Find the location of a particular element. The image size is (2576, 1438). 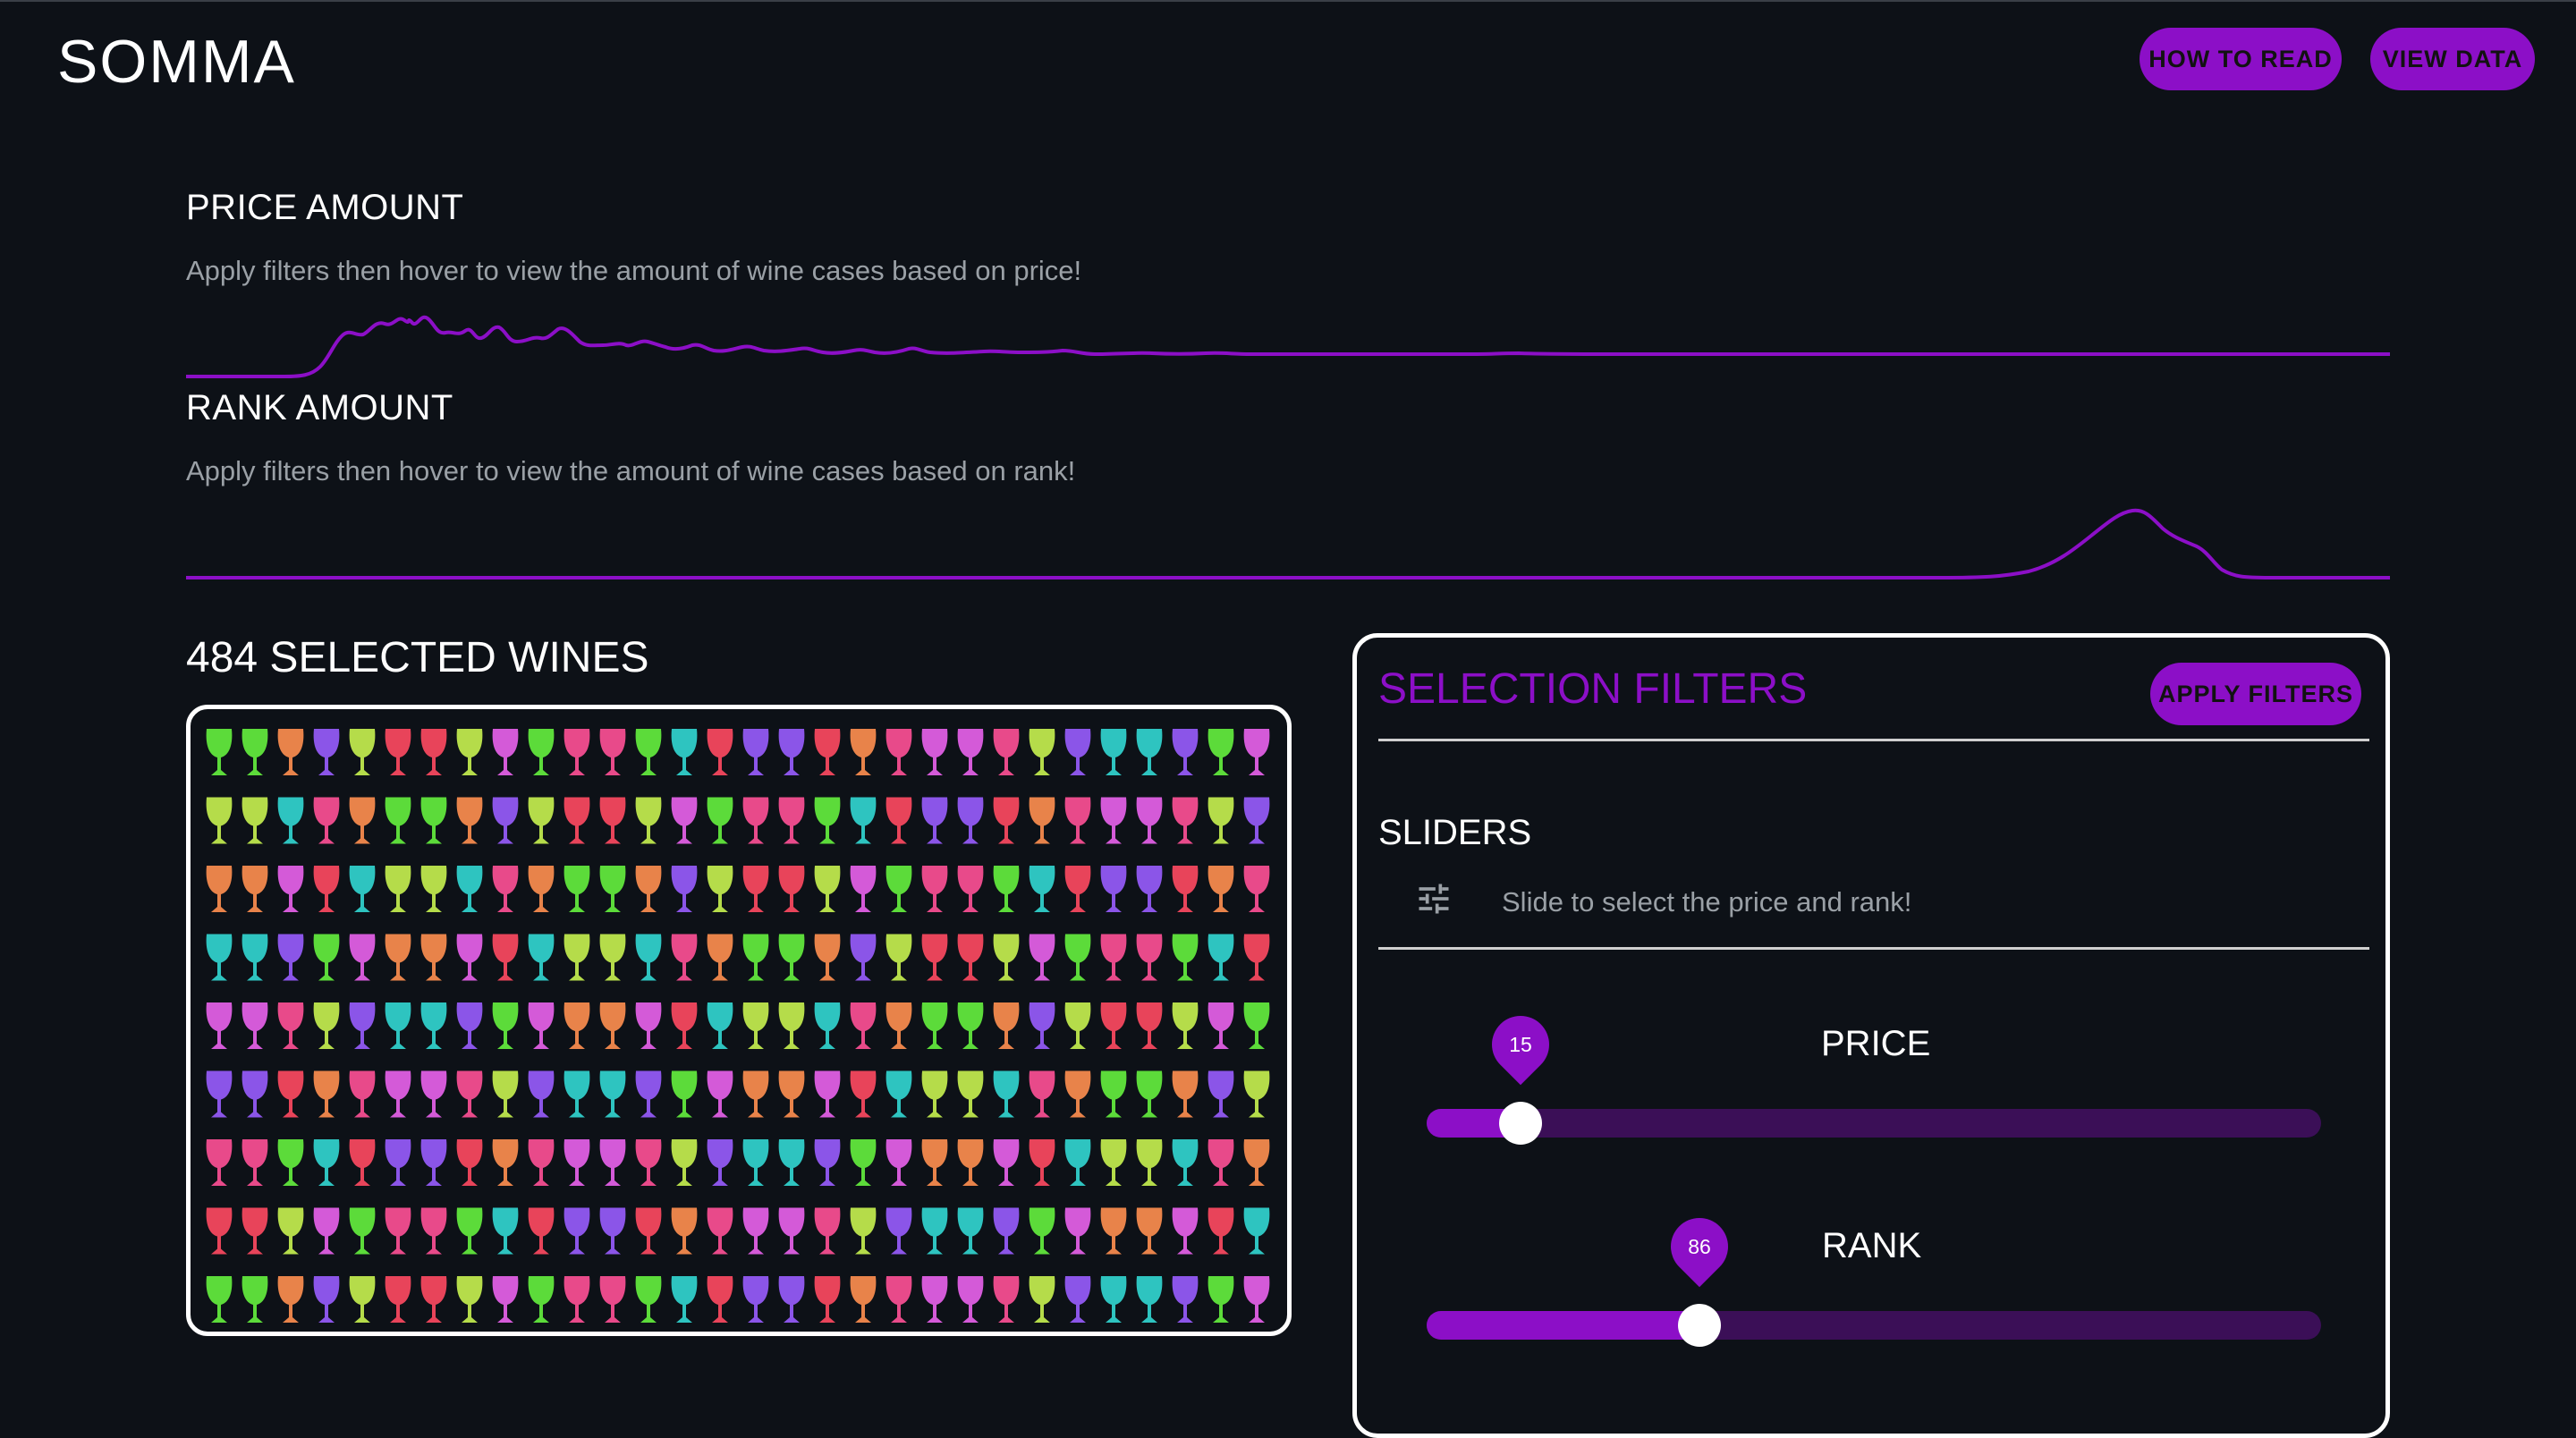

rank-distribution-chart is located at coordinates (1288, 550).